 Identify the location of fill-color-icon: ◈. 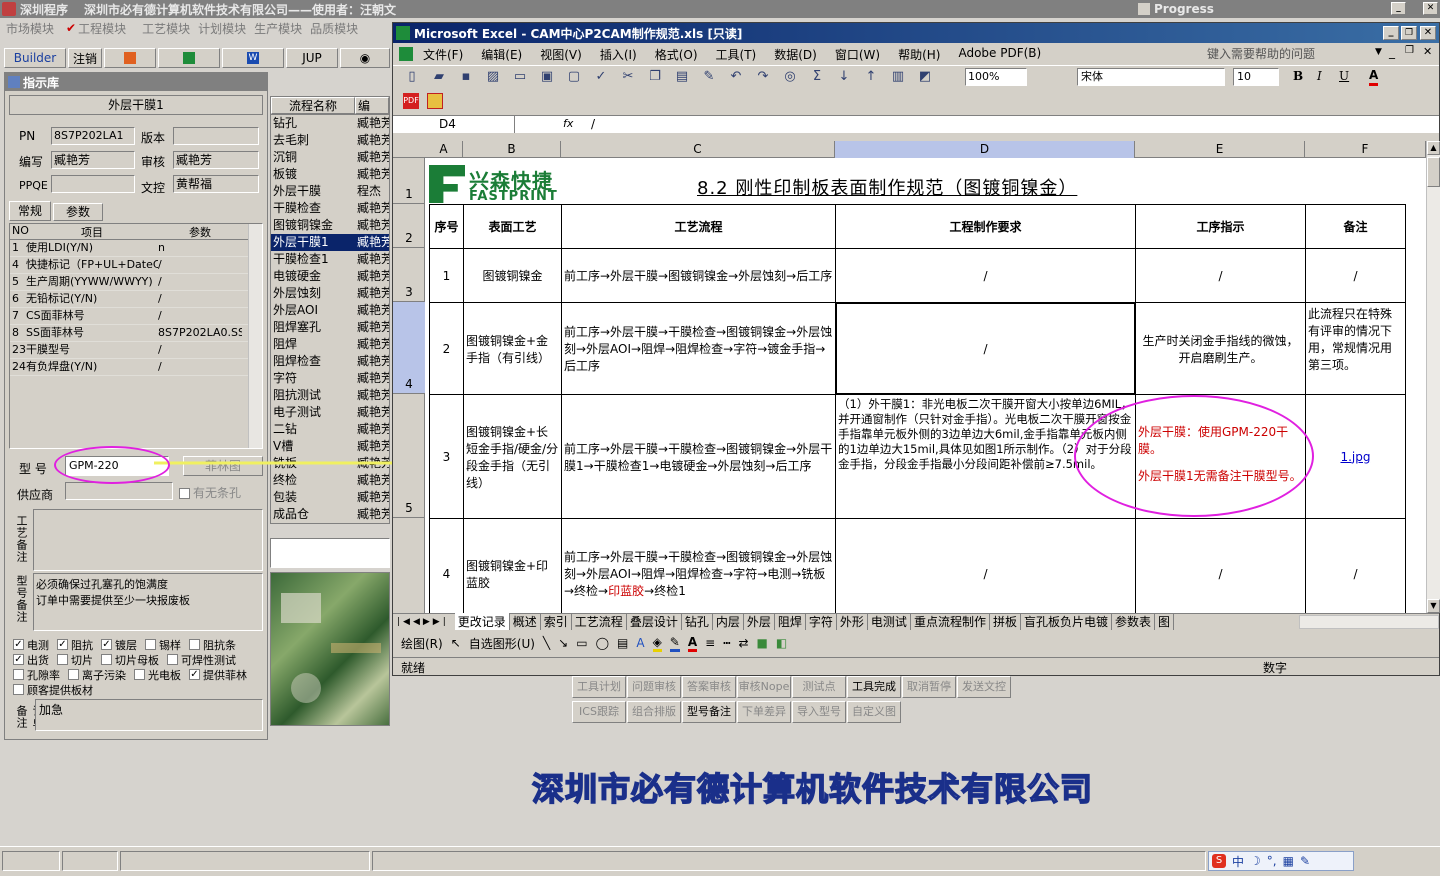
(657, 643).